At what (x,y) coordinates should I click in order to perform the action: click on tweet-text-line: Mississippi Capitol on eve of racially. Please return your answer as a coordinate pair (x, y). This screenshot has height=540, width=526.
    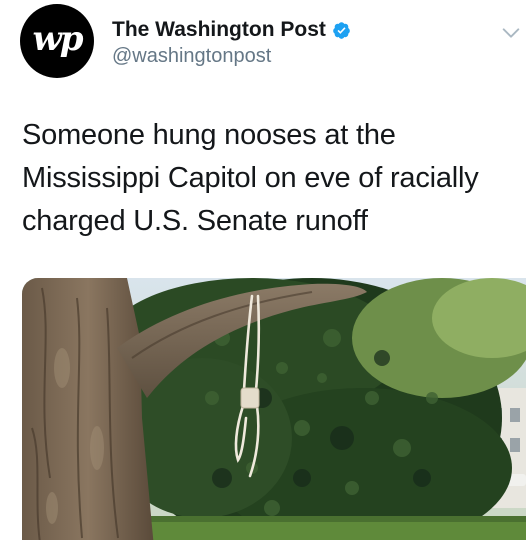
    Looking at the image, I should click on (250, 178).